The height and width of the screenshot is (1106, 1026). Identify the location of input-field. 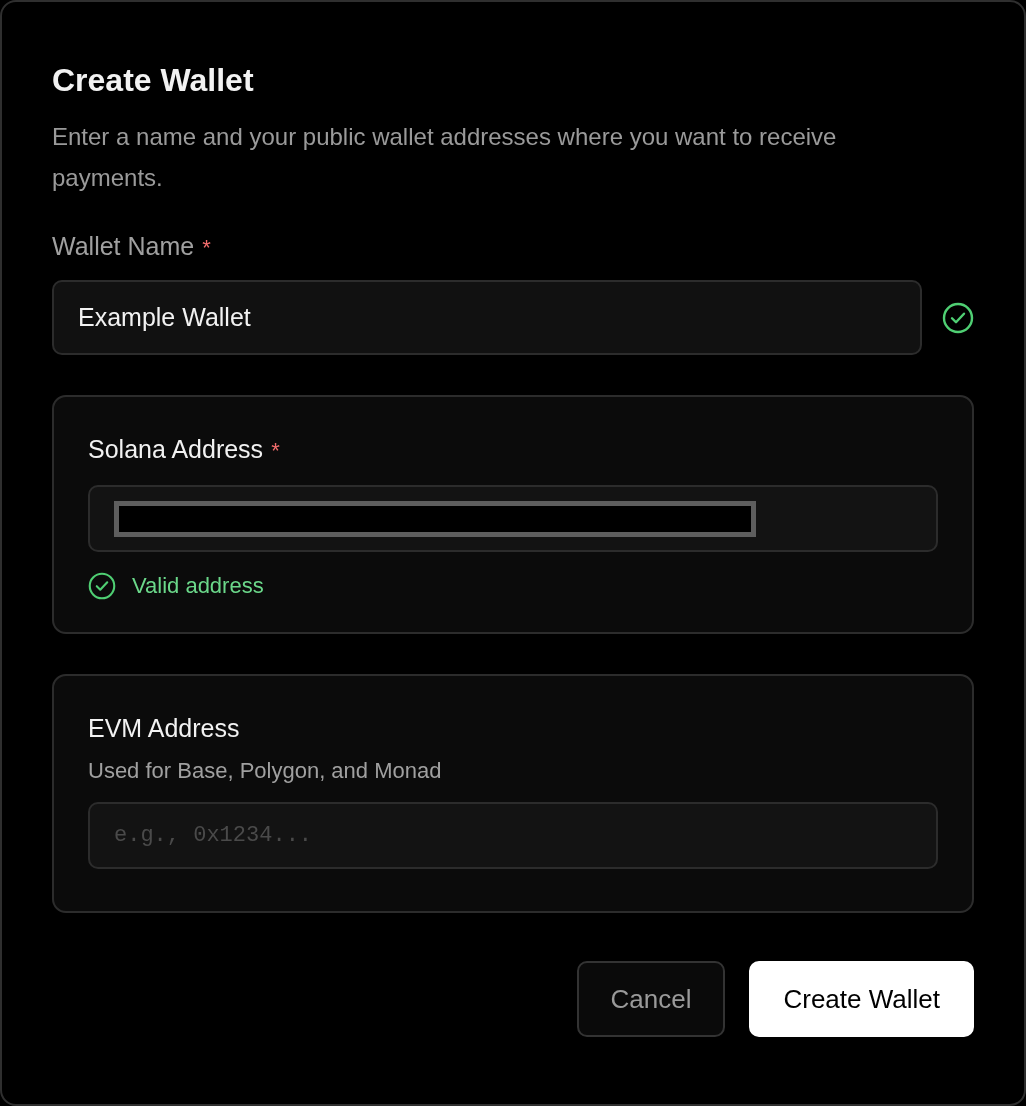
(513, 518).